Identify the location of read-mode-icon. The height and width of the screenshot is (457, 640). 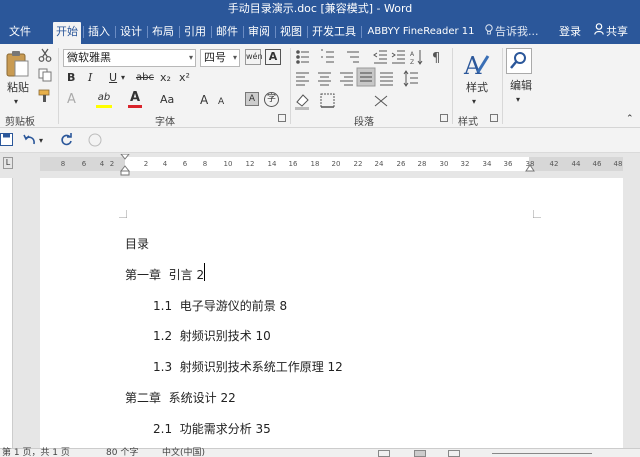
(384, 453).